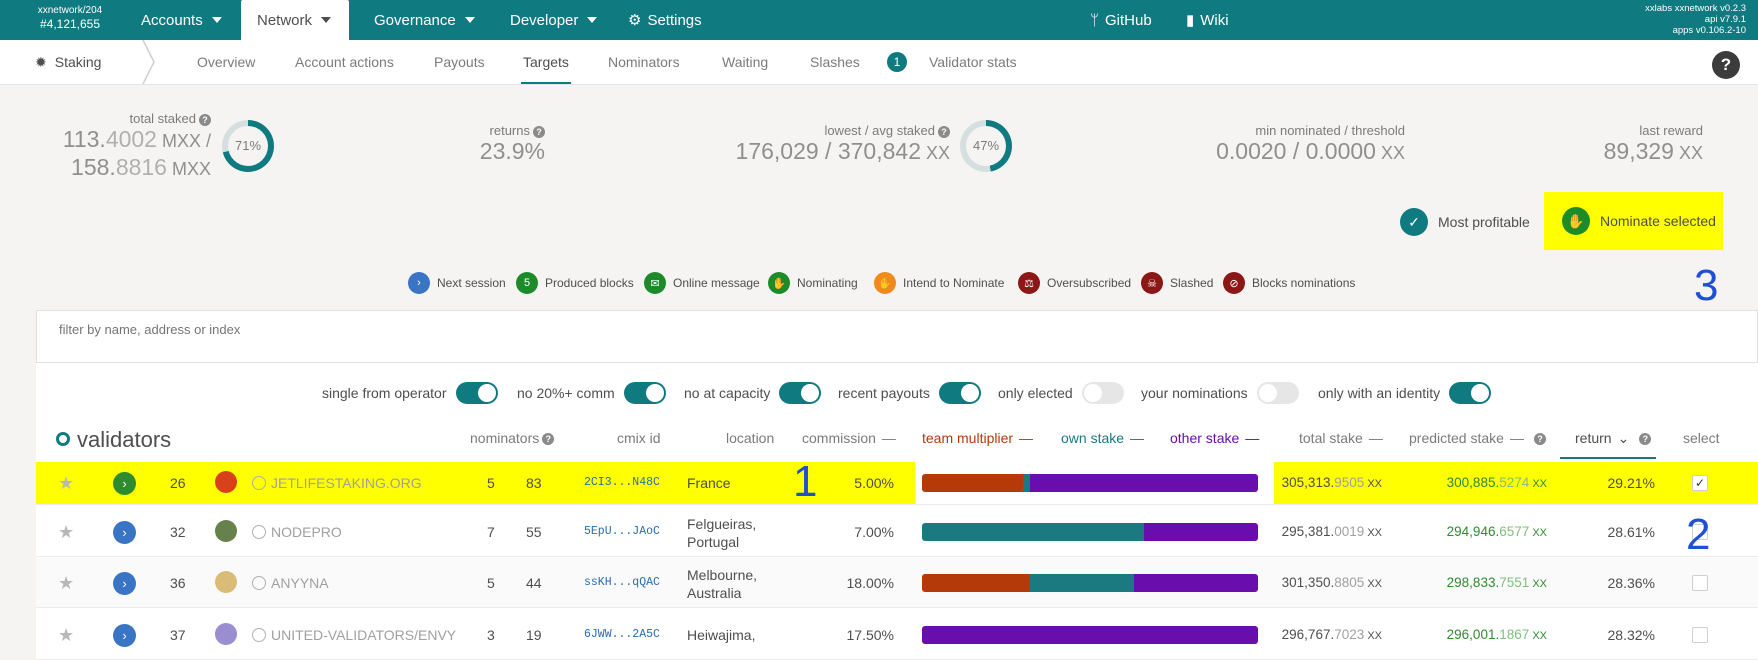 The image size is (1758, 660). What do you see at coordinates (544, 20) in the screenshot?
I see `menu-developer-label: Developer` at bounding box center [544, 20].